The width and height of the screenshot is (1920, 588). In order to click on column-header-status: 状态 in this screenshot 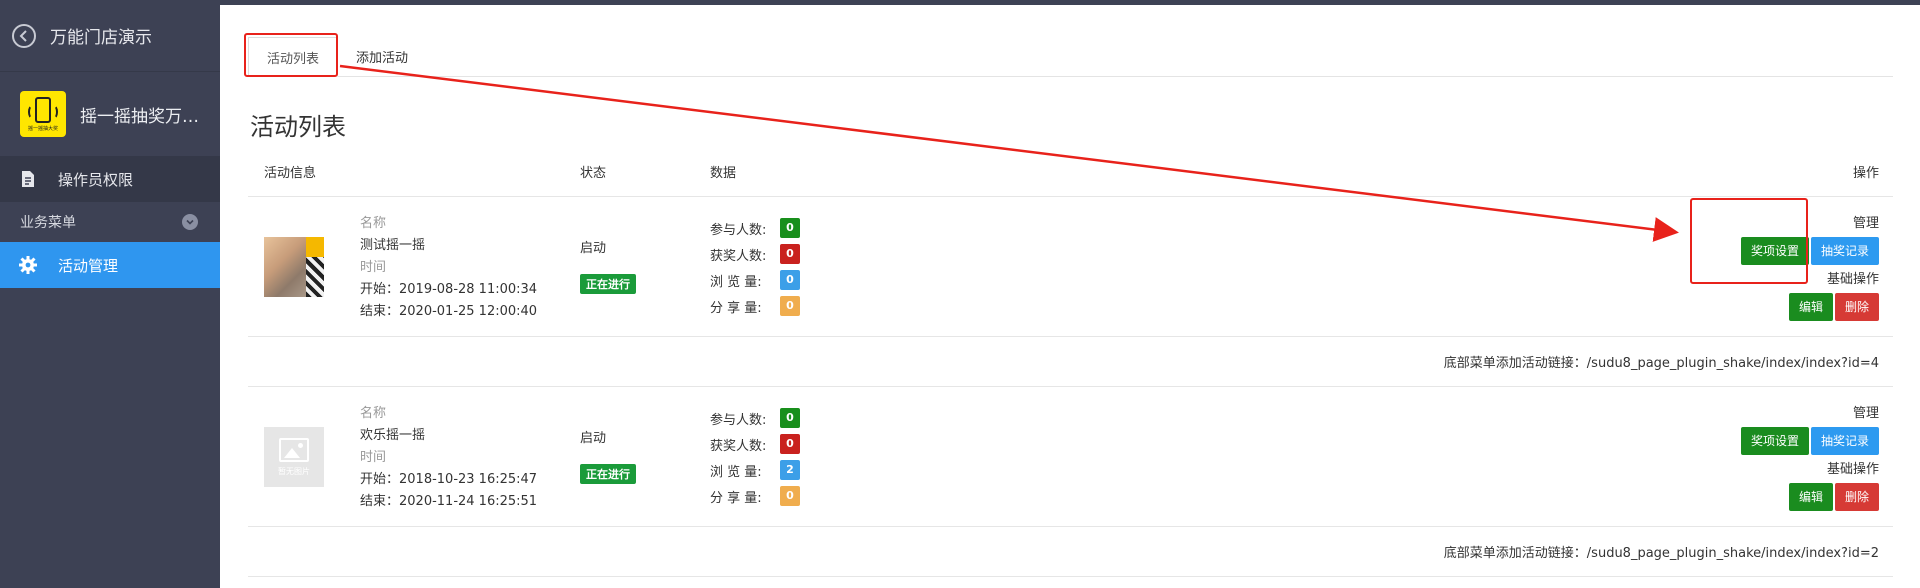, I will do `click(593, 173)`.